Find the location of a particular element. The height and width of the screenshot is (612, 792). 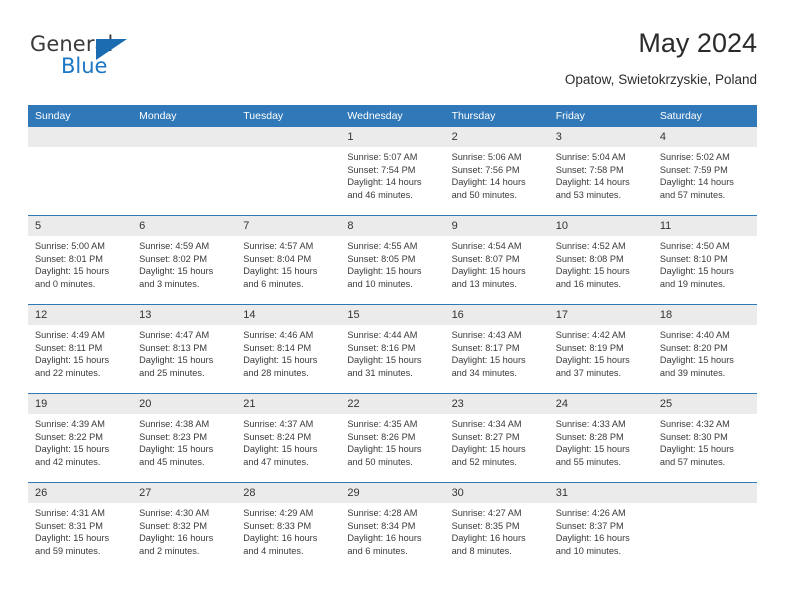

daylight-duration-line2: and 4 minutes. is located at coordinates (273, 550).